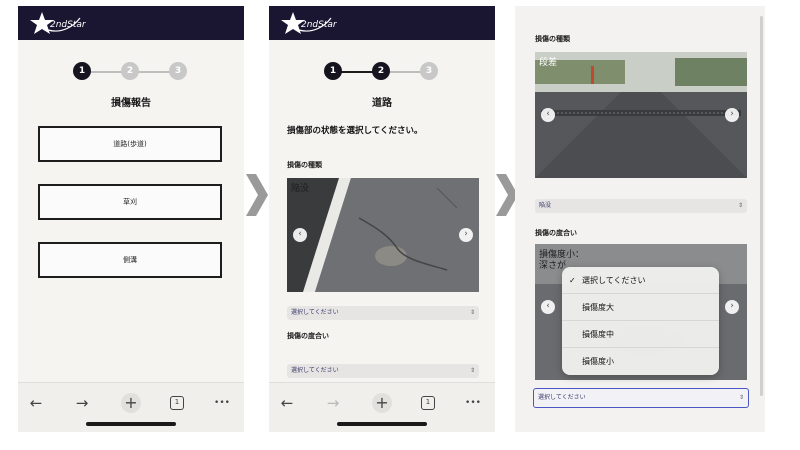  I want to click on dropdown-option-large: 損傷度大, so click(640, 307).